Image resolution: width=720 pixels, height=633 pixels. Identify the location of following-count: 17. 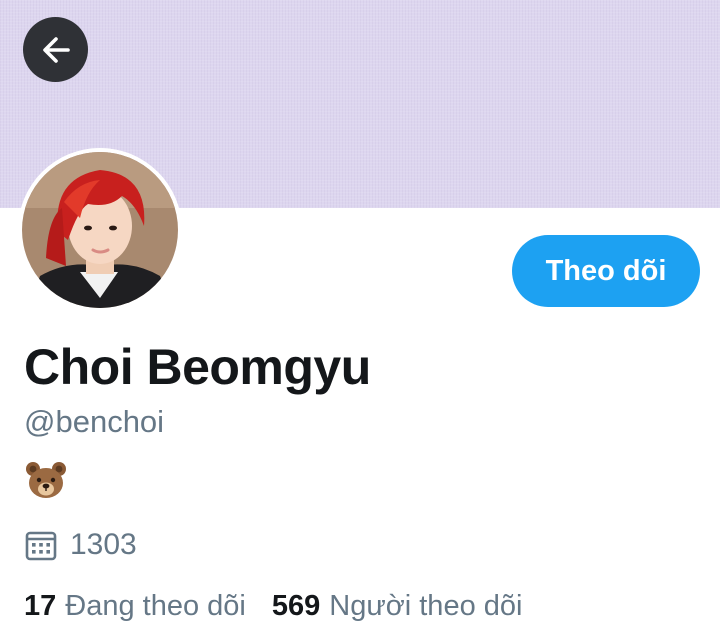
(40, 605).